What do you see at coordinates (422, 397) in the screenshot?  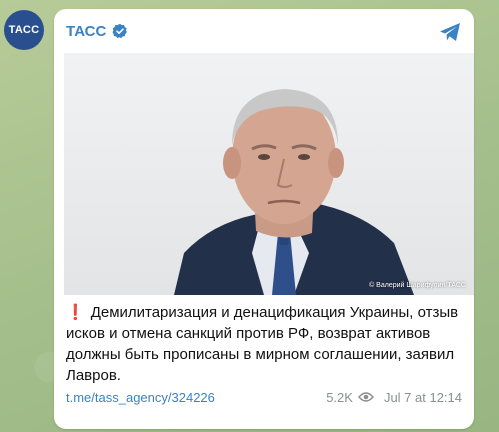 I see `post-timestamp: Jul 7 at 12:14` at bounding box center [422, 397].